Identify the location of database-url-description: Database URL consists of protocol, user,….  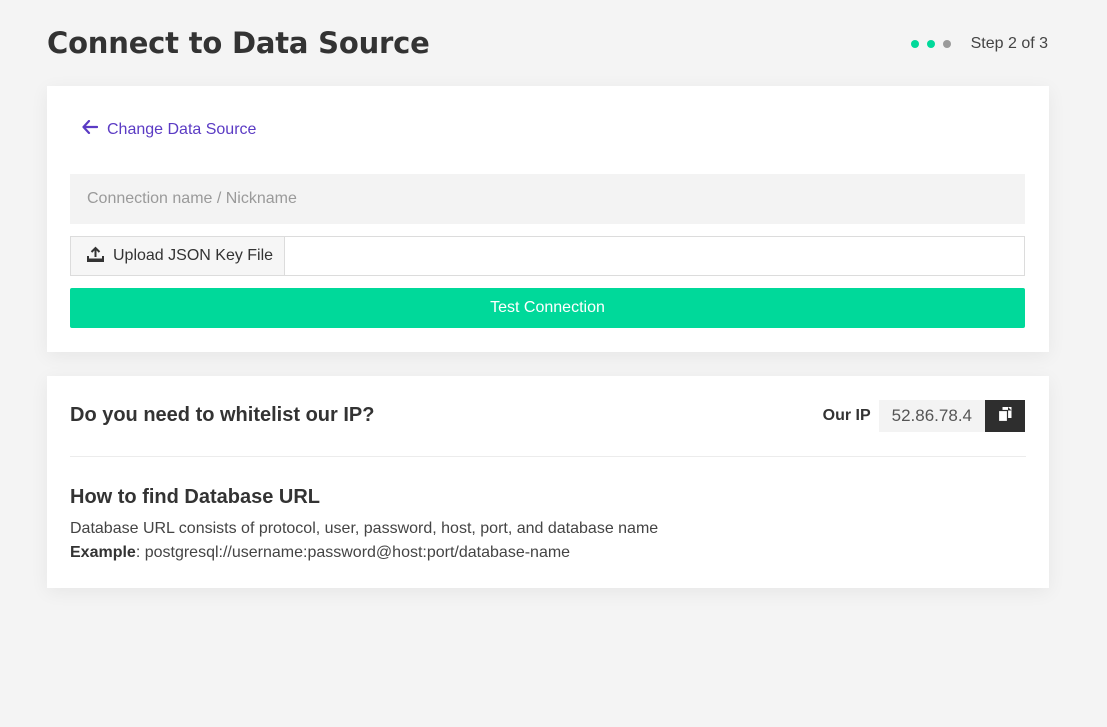
(364, 528).